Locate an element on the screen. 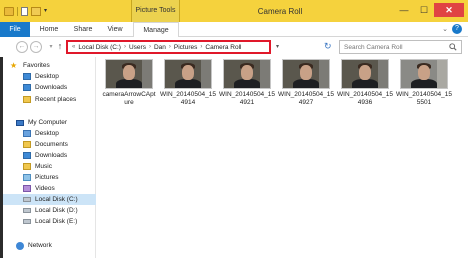 The height and width of the screenshot is (258, 468). minimize-button: — is located at coordinates (404, 10).